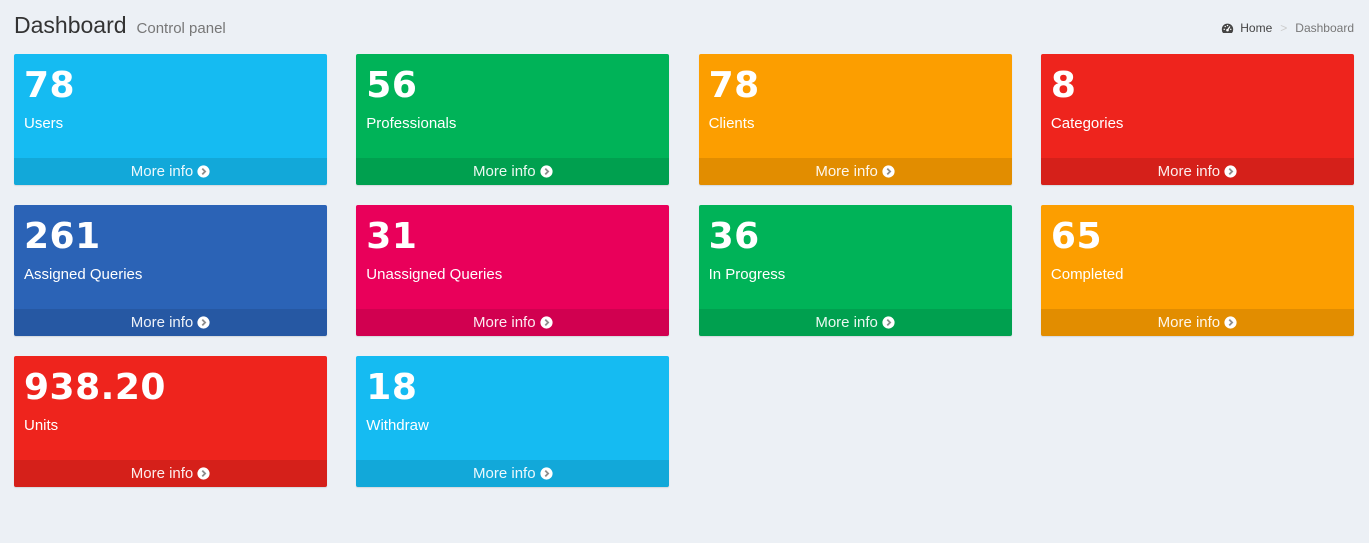 The height and width of the screenshot is (543, 1369). Describe the element at coordinates (392, 387) in the screenshot. I see `stat-value: 18` at that location.